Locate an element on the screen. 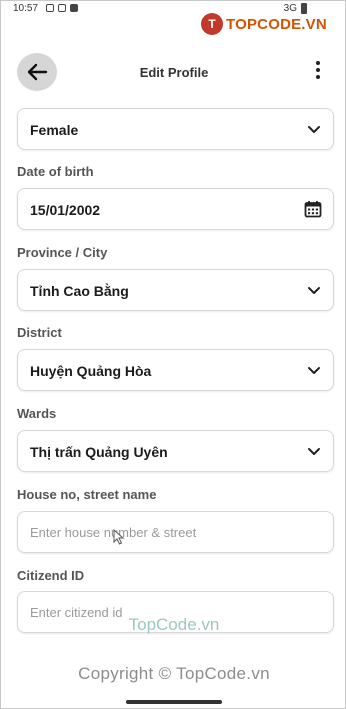 This screenshot has height=709, width=346. house-label: House no, street name is located at coordinates (87, 494).